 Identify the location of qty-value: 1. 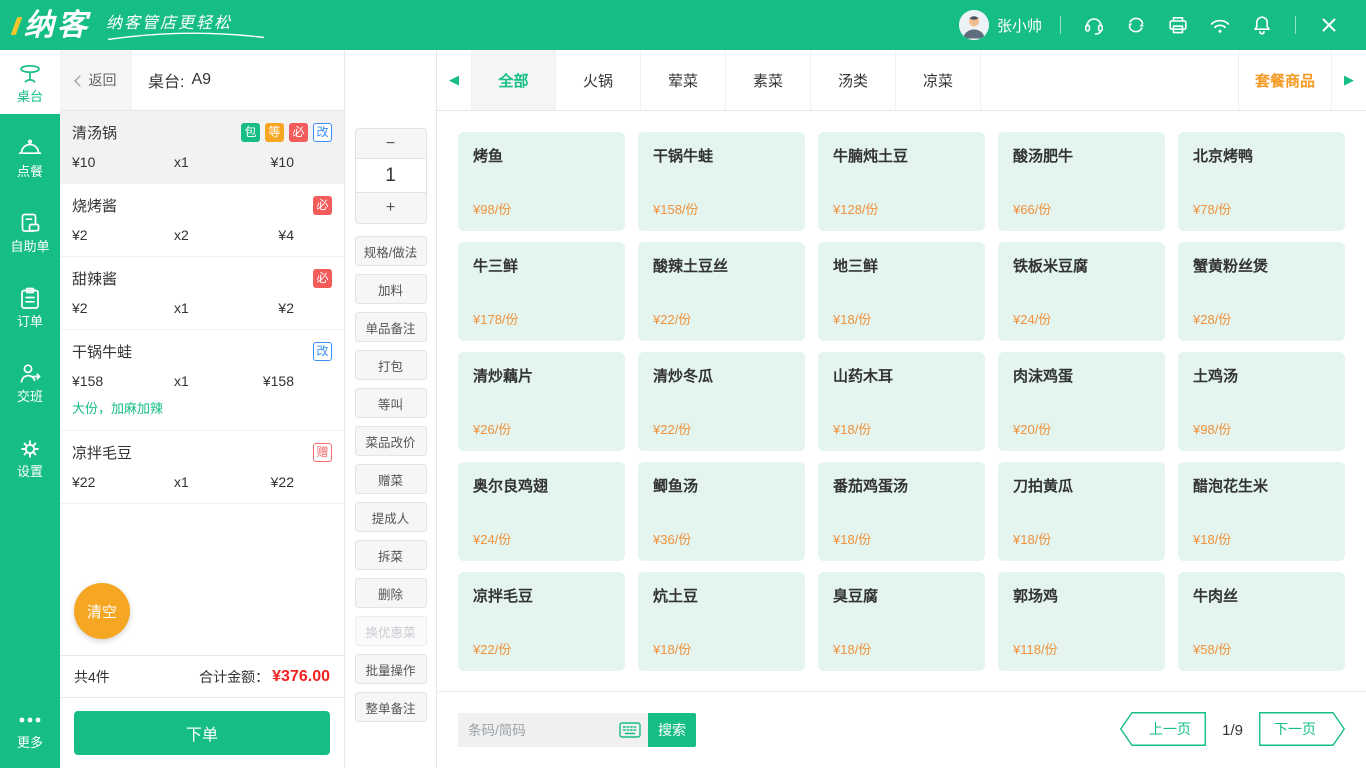
(390, 176).